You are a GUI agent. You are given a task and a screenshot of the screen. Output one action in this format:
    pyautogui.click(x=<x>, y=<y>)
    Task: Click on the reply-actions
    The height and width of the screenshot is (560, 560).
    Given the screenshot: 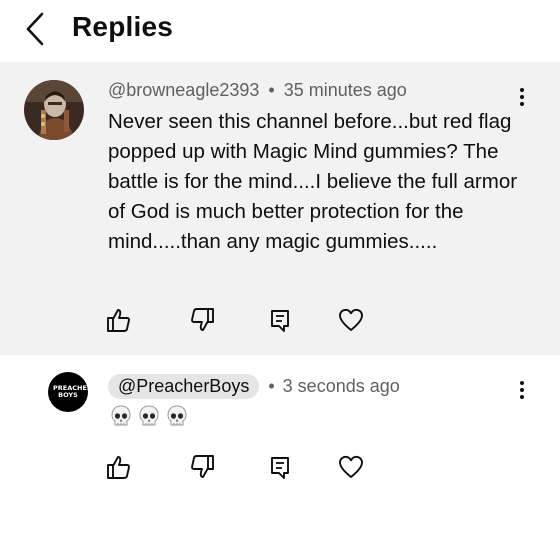 What is the action you would take?
    pyautogui.click(x=254, y=468)
    